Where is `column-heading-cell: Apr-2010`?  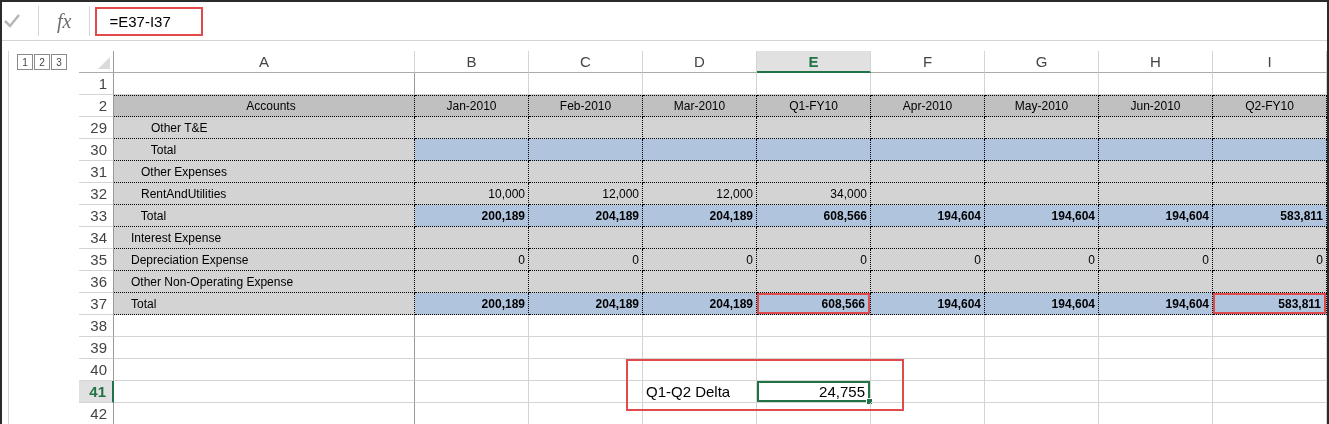 column-heading-cell: Apr-2010 is located at coordinates (928, 106).